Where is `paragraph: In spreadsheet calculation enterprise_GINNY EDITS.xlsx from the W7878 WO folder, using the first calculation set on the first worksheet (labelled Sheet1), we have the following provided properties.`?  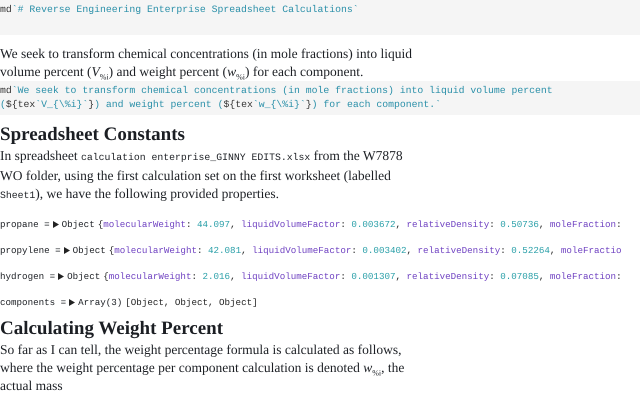
paragraph: In spreadsheet calculation enterprise_GINNY EDITS.xlsx from the W7878 WO folder, using the first calculation set on the first worksheet (labelled Sheet1), we have the following provided properties. is located at coordinates (202, 175).